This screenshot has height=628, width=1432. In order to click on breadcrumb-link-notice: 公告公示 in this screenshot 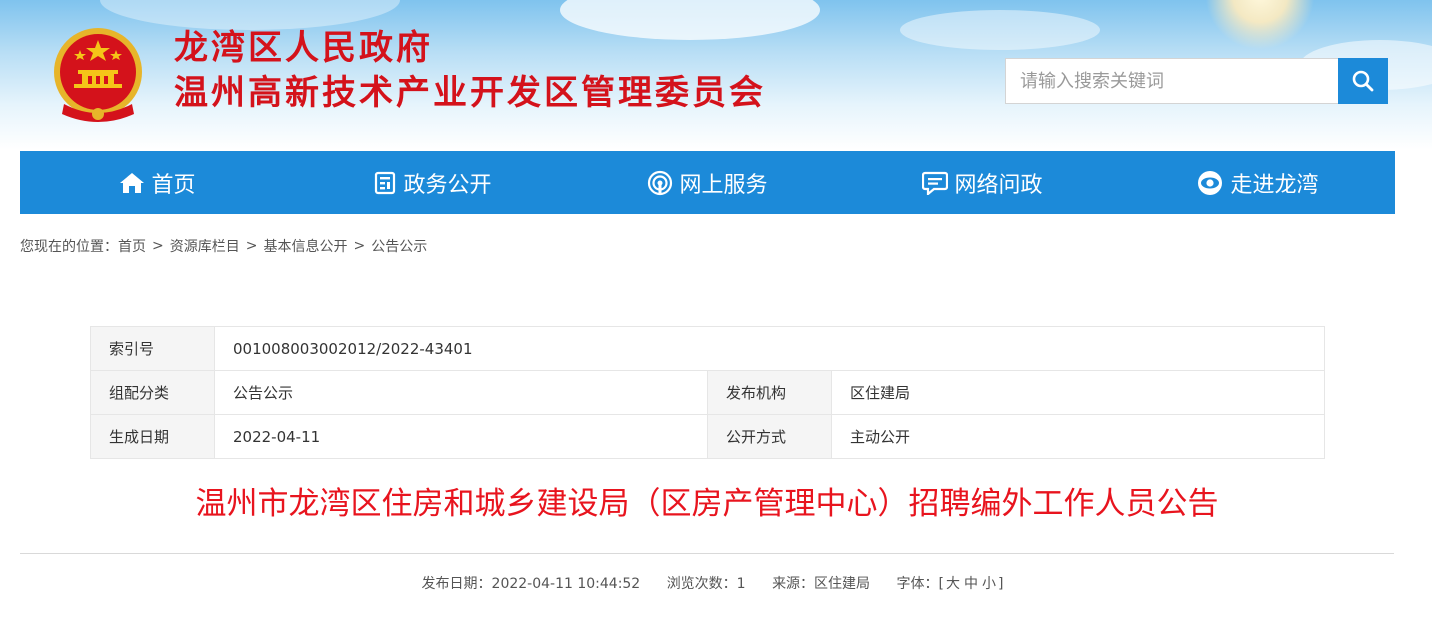, I will do `click(399, 246)`.